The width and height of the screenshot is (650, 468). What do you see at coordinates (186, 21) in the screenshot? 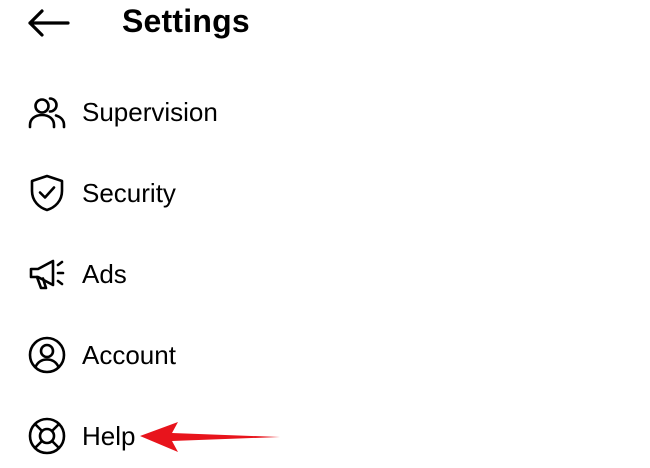
I see `page-title: Settings` at bounding box center [186, 21].